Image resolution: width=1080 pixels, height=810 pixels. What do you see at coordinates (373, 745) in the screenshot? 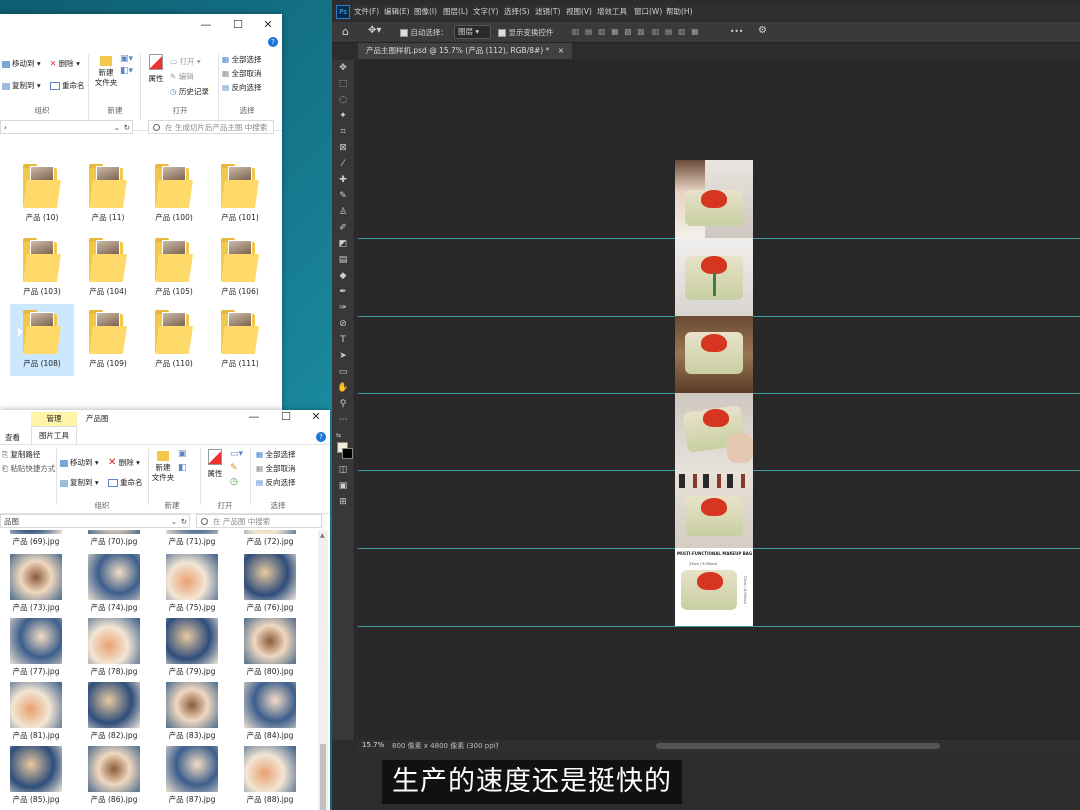
I see `zoom-level: 15.7%` at bounding box center [373, 745].